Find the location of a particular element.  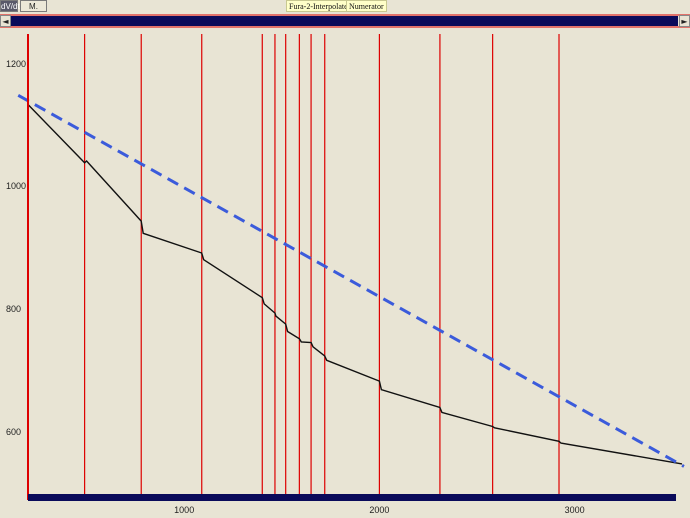

y-tick-label: 1200 is located at coordinates (16, 63).